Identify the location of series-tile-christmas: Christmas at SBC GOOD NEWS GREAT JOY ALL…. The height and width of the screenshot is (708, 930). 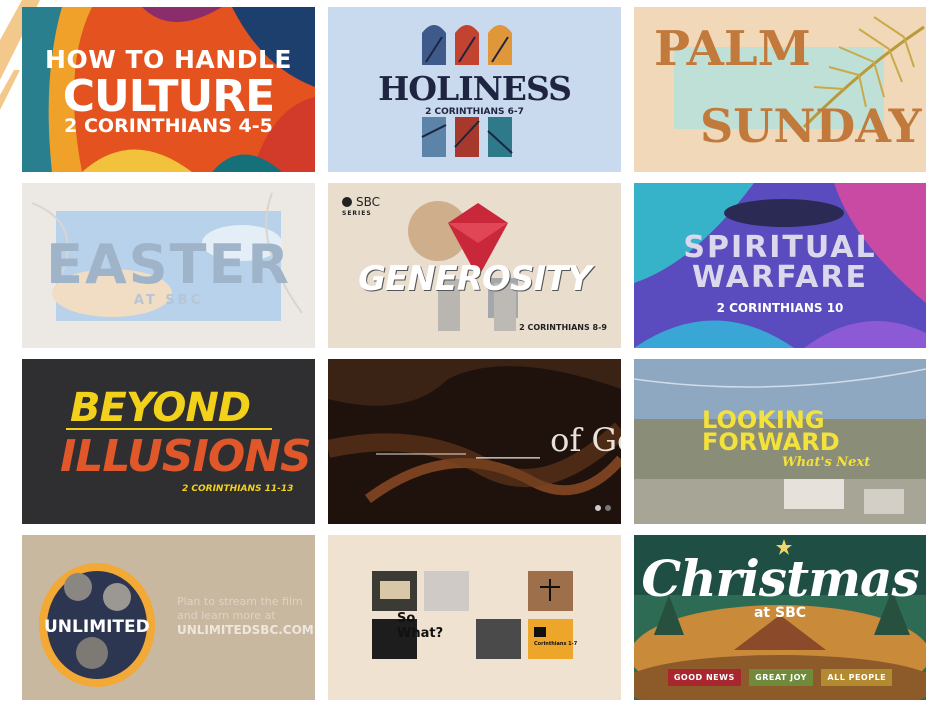
(780, 617).